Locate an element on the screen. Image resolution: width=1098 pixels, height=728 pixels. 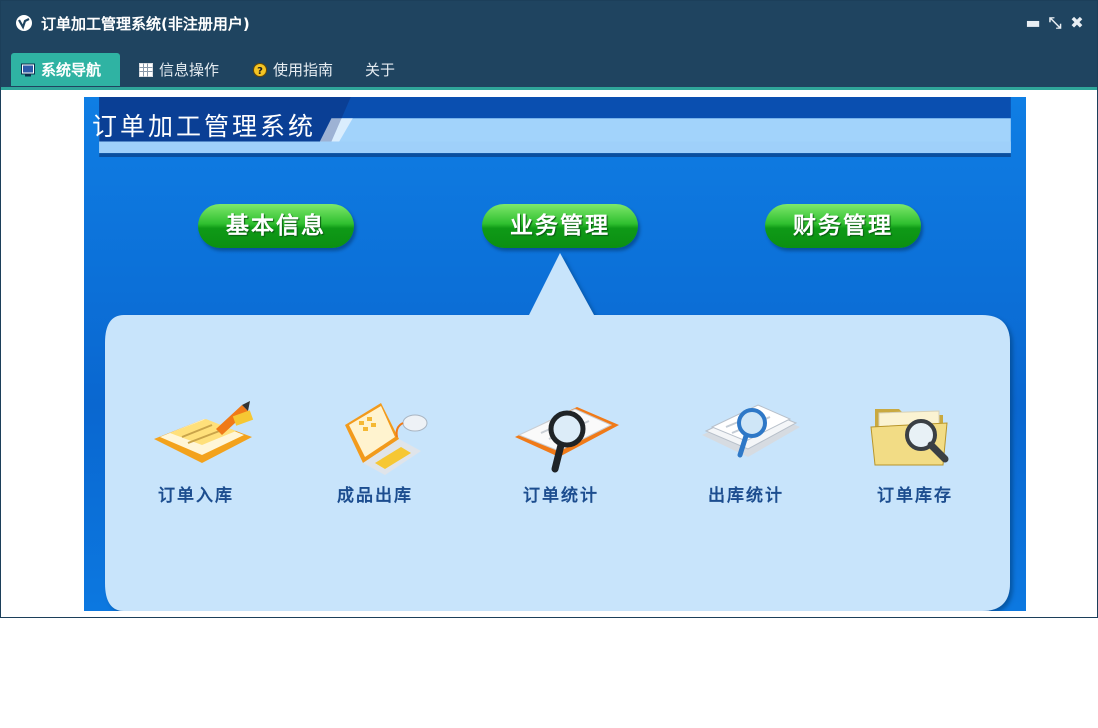
minimize-button: ▬ is located at coordinates (1033, 23).